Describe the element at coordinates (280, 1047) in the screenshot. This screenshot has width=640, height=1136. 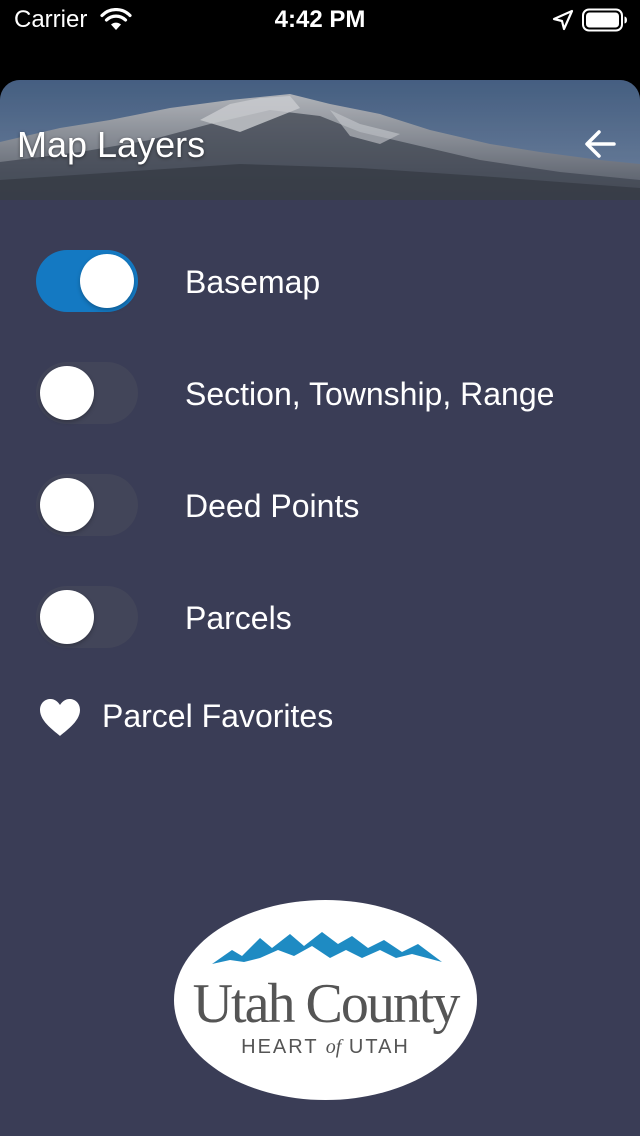
I see `logo-tagline-heart: HEART` at that location.